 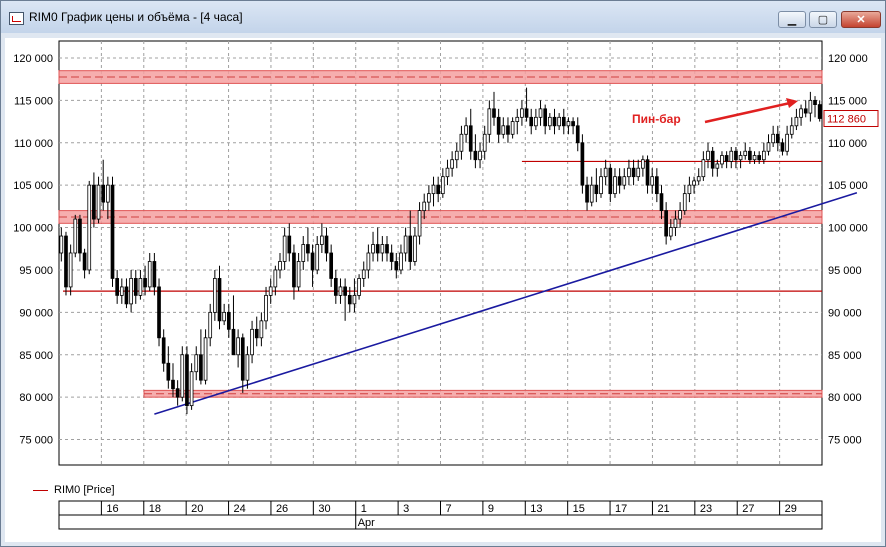 I want to click on y-tick-label-right: 110 000, so click(x=847, y=144).